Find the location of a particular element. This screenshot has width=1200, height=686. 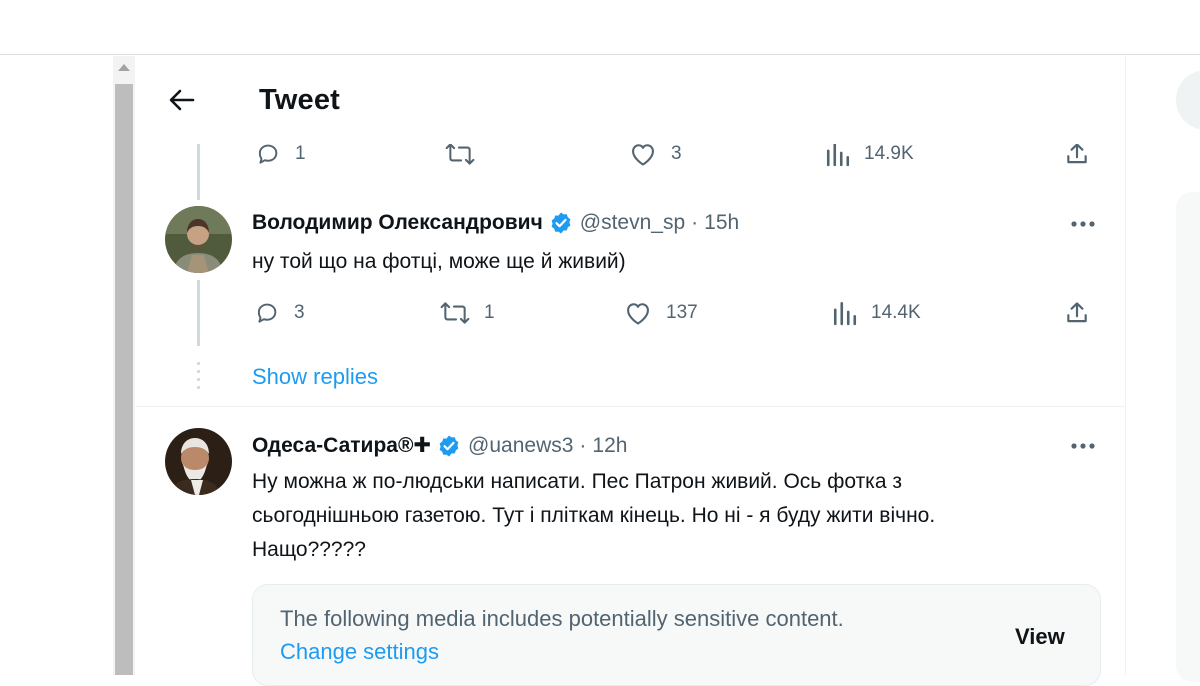

retweet-count: 1 is located at coordinates (489, 312).